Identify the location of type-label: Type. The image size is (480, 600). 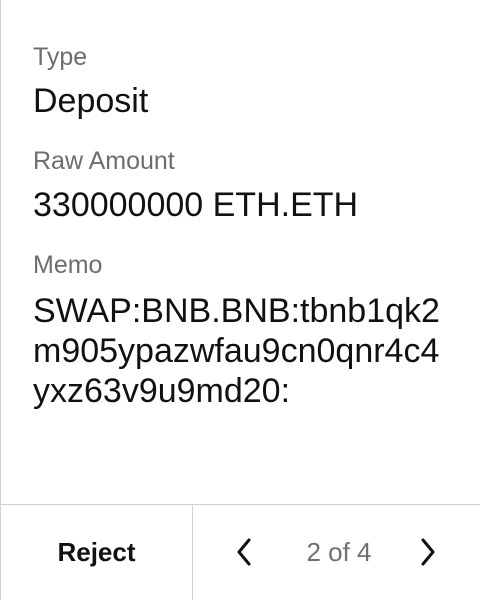
(60, 57).